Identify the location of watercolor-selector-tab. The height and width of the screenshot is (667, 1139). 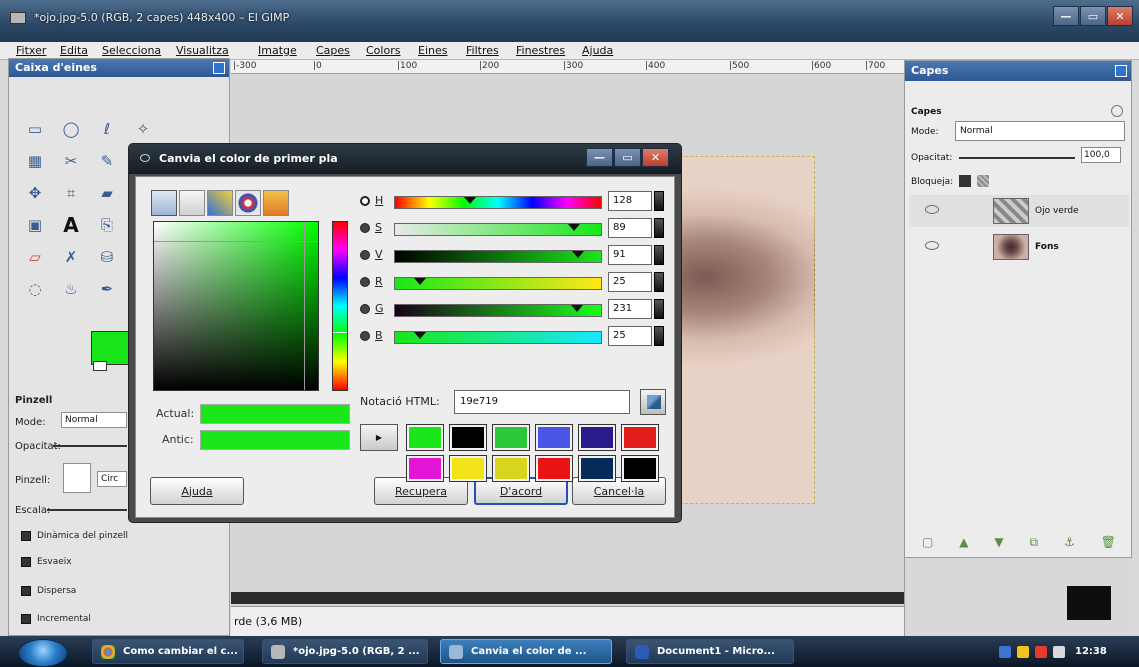
(220, 203).